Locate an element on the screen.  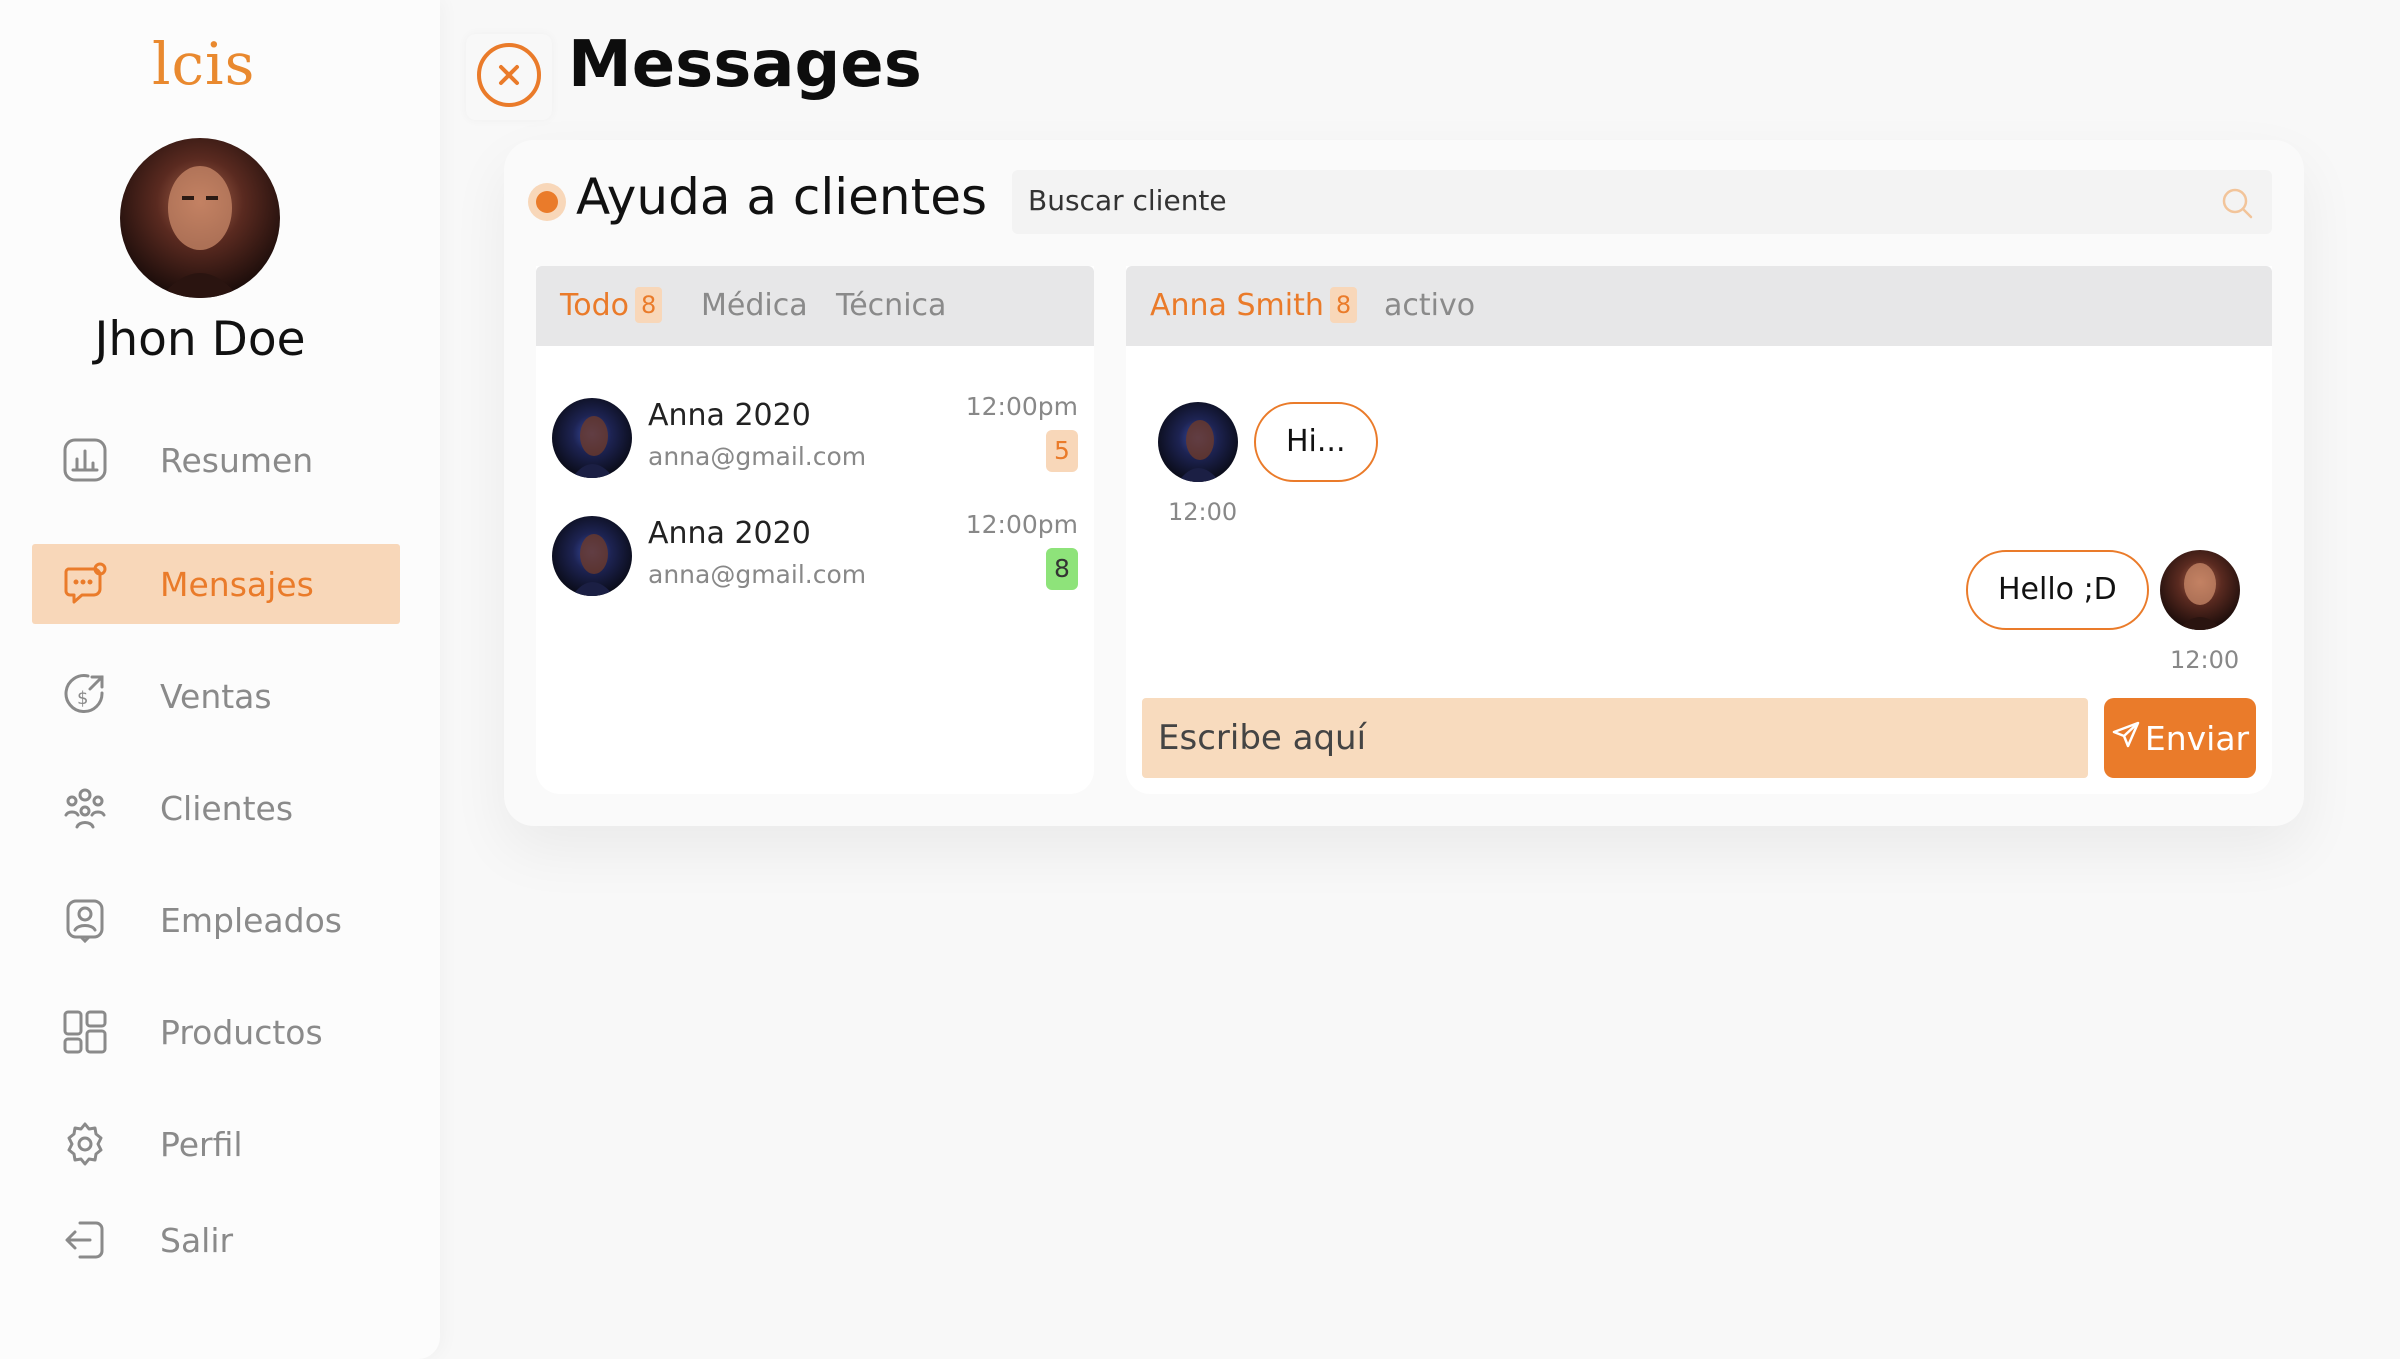
close-button is located at coordinates (509, 77).